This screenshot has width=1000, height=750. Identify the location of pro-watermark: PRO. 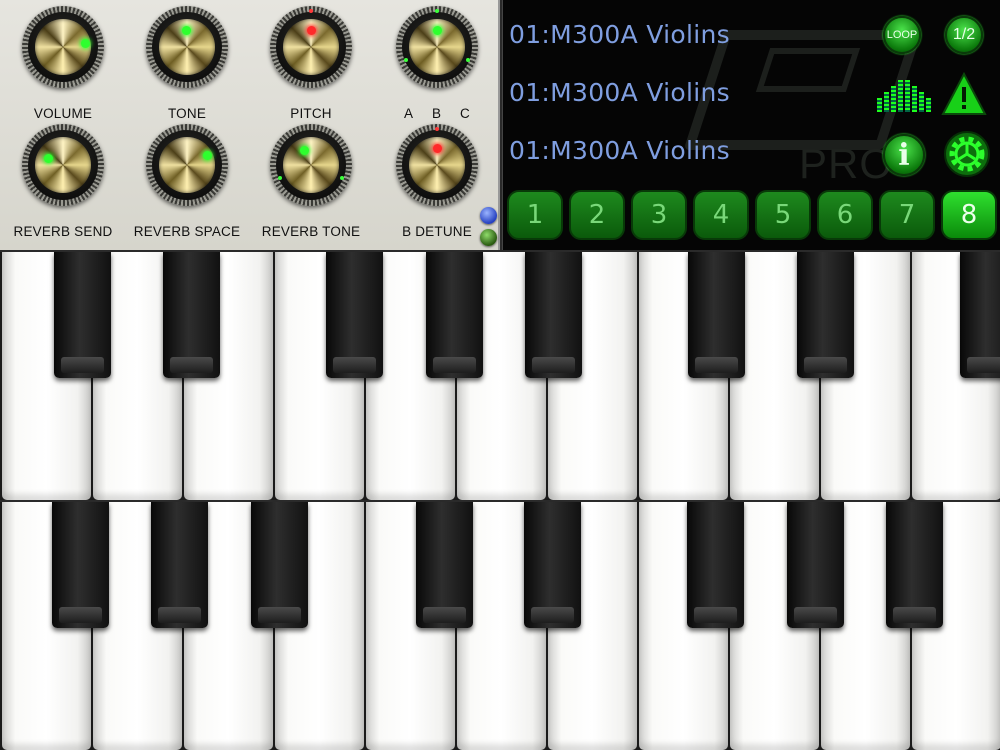
(846, 163).